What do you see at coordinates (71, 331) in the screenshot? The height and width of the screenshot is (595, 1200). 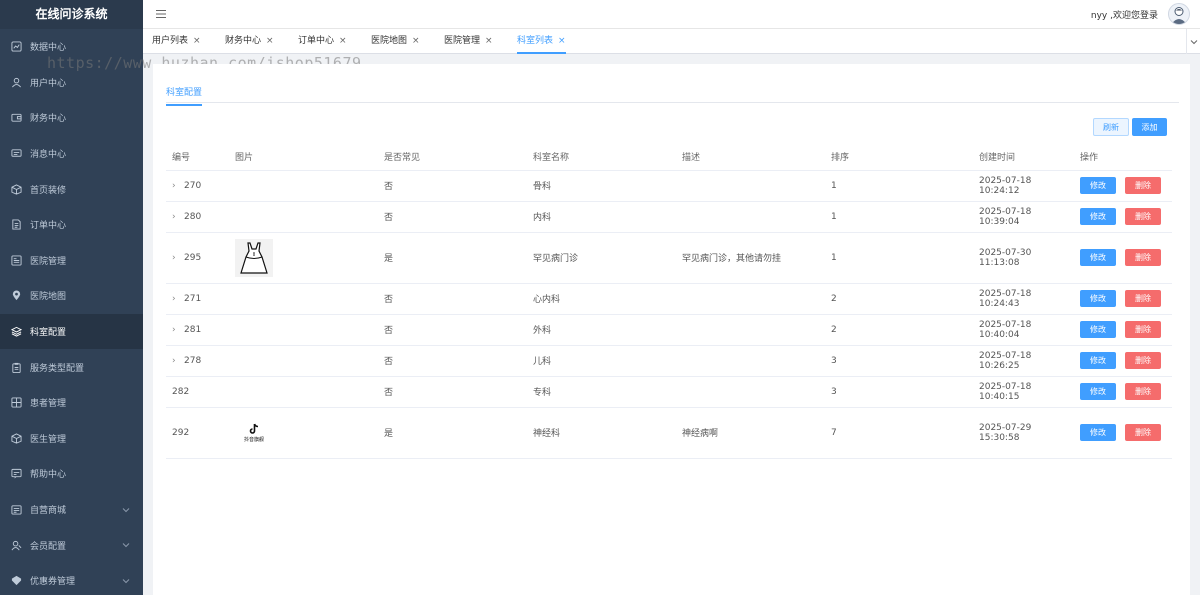 I see `sidebar-item-8: 科室配置` at bounding box center [71, 331].